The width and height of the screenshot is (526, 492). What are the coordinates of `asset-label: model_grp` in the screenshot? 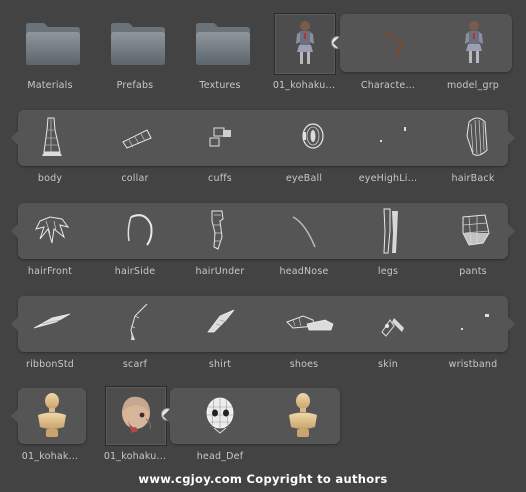 It's located at (473, 85).